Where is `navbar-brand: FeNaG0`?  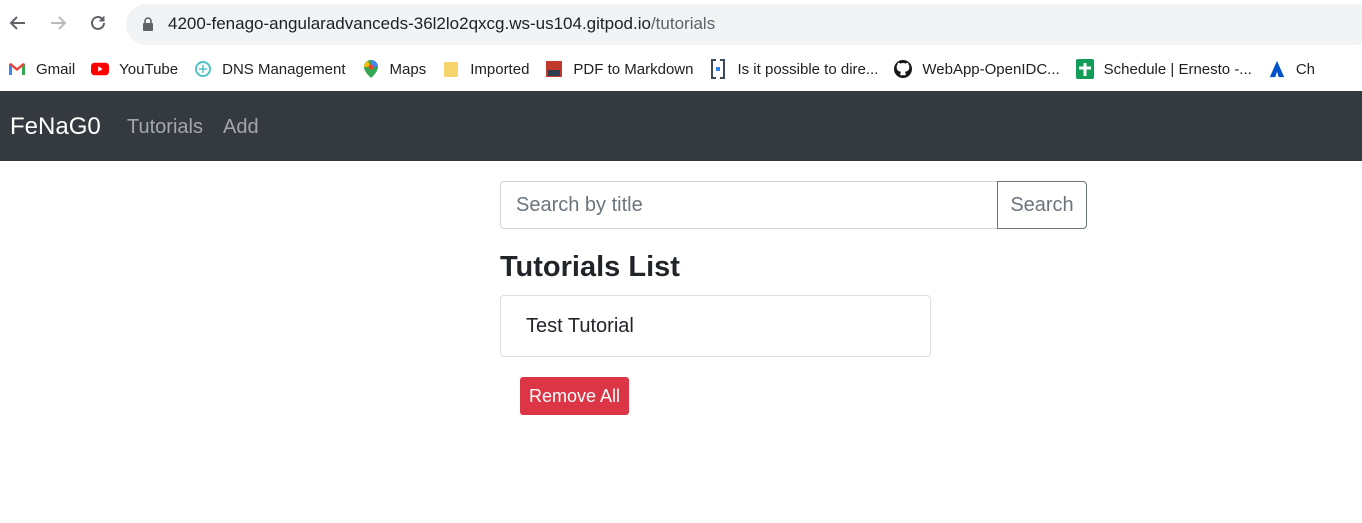 navbar-brand: FeNaG0 is located at coordinates (55, 127).